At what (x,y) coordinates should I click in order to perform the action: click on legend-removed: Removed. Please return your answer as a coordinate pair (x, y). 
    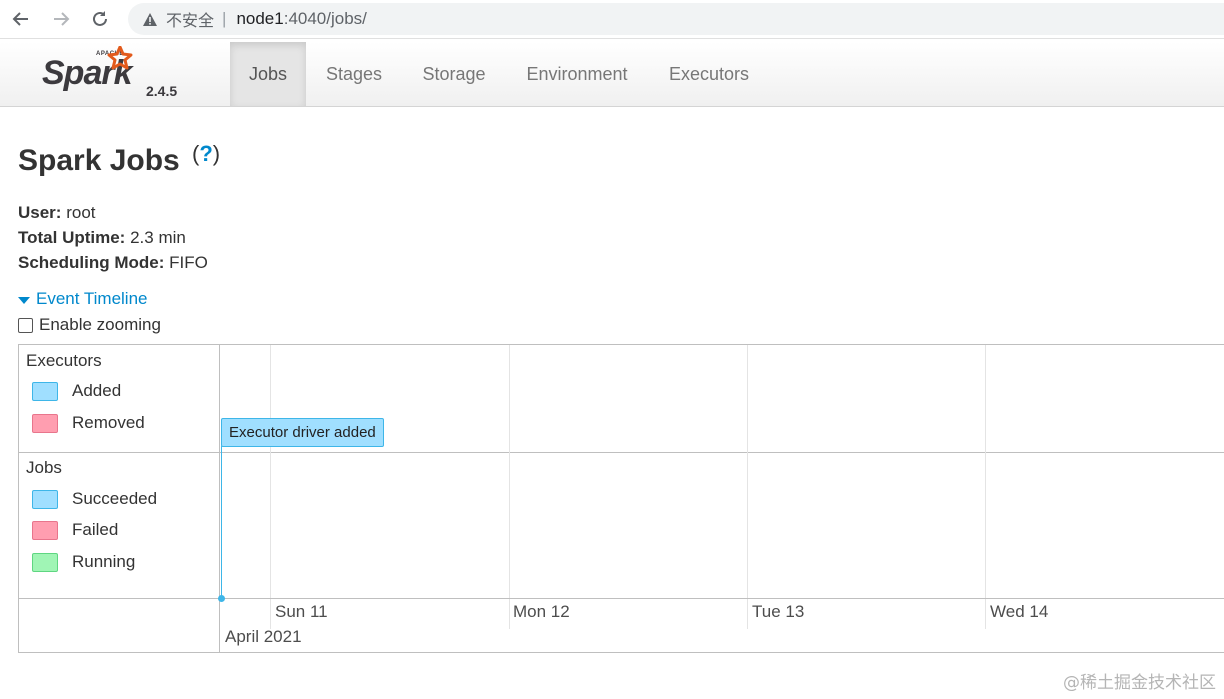
    Looking at the image, I should click on (88, 423).